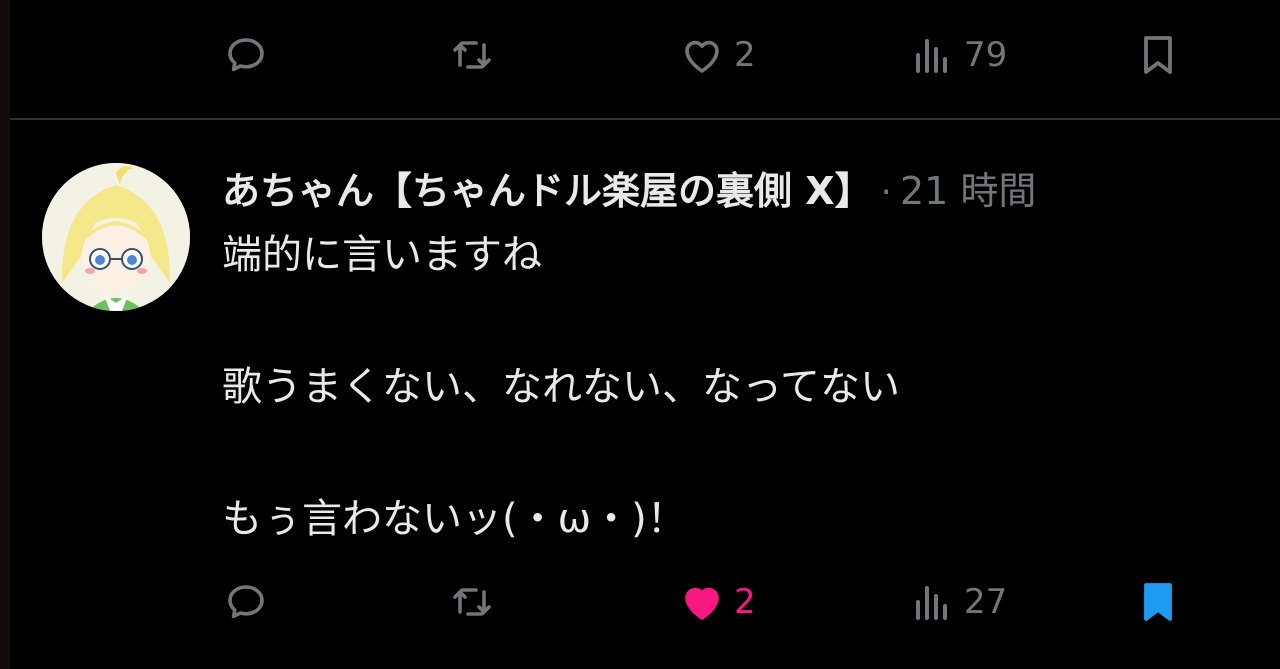  What do you see at coordinates (547, 187) in the screenshot?
I see `author-name: あちゃん【ちゃんドル楽屋の裏側 X】` at bounding box center [547, 187].